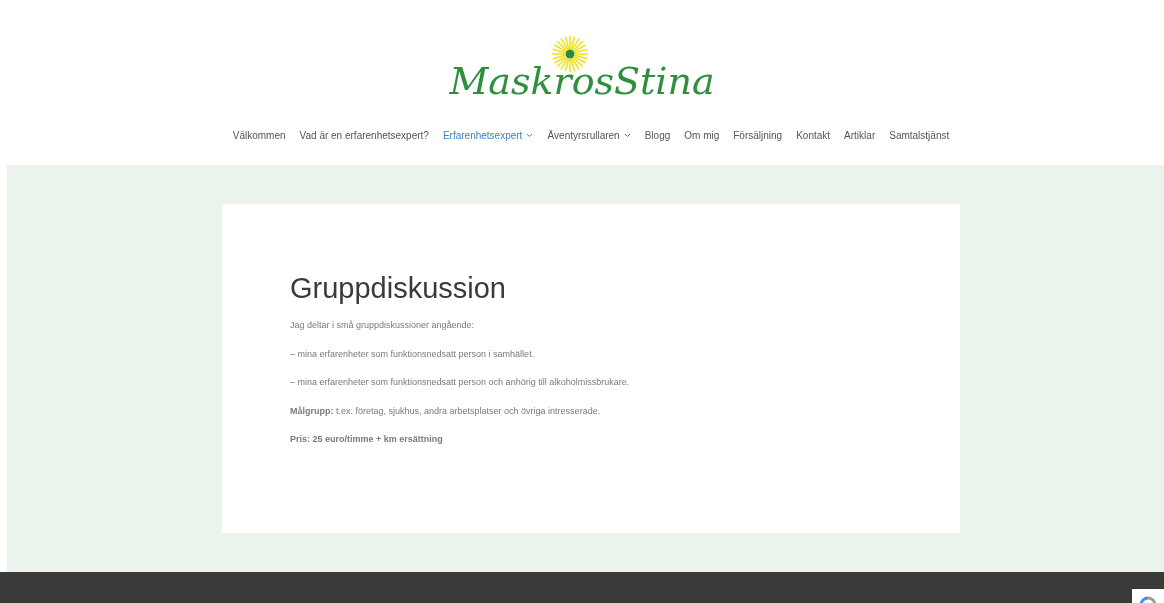 Image resolution: width=1164 pixels, height=603 pixels. I want to click on paragraph: Målgrupp: t.ex. företag, sjukhus, andra arbetsplatser och övriga intresserade., so click(446, 411).